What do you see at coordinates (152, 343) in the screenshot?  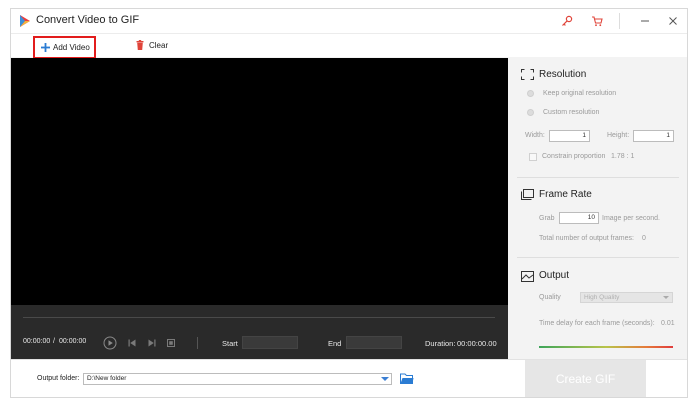 I see `next-icon` at bounding box center [152, 343].